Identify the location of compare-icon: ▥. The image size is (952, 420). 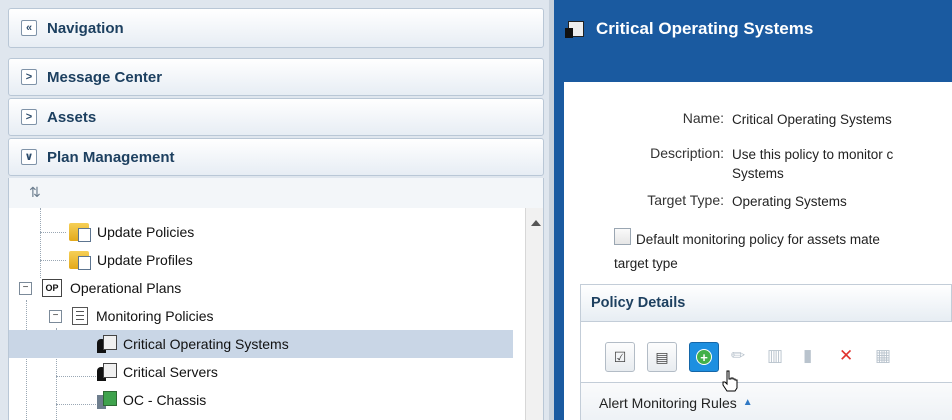
(775, 356).